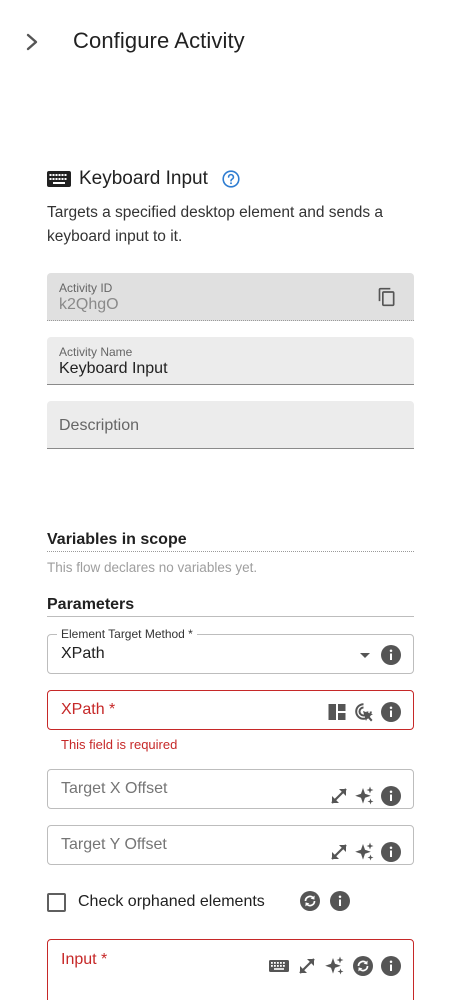 This screenshot has height=1000, width=470. What do you see at coordinates (96, 352) in the screenshot?
I see `activity-name-label: Activity Name` at bounding box center [96, 352].